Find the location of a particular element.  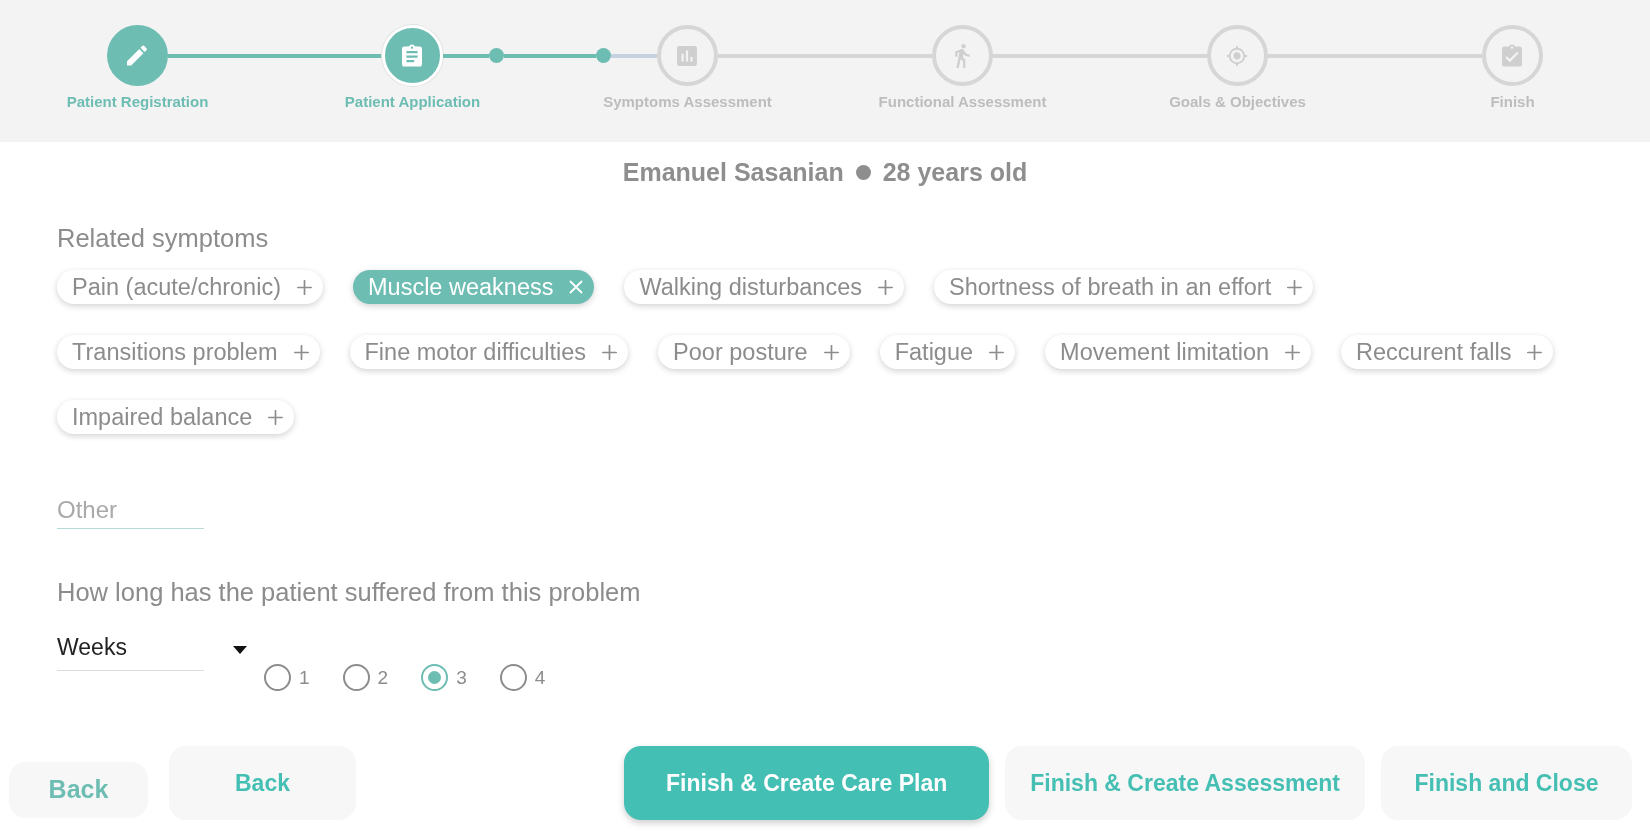

symptom-chip: Fine motor difficulties is located at coordinates (489, 352).